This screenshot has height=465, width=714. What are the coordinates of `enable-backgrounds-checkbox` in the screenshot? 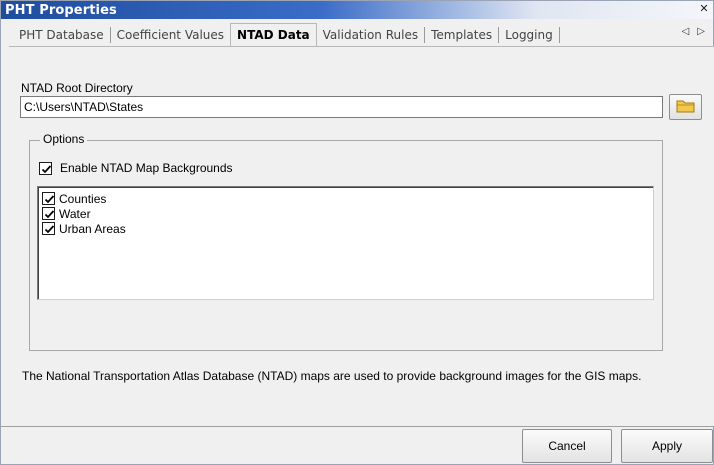 It's located at (45, 168).